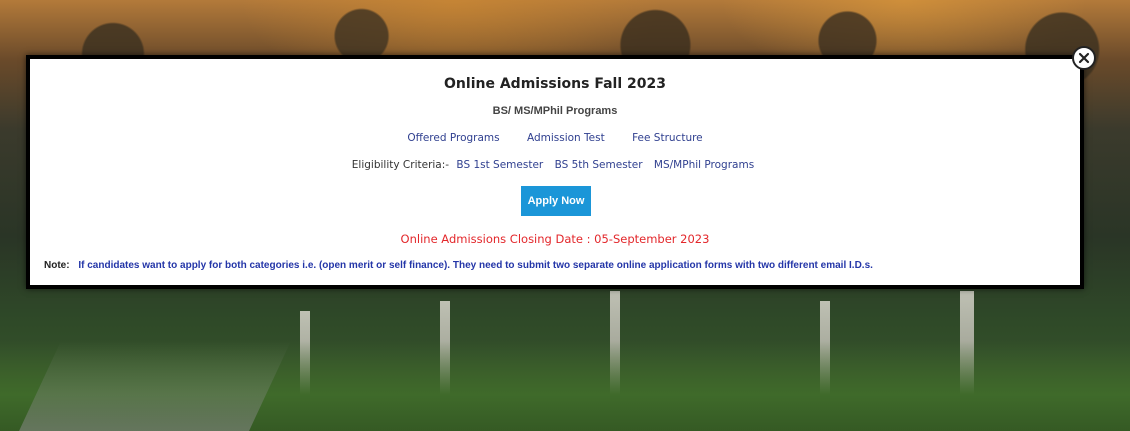  What do you see at coordinates (499, 165) in the screenshot?
I see `bs-1st-semester-link: BS 1st Semester` at bounding box center [499, 165].